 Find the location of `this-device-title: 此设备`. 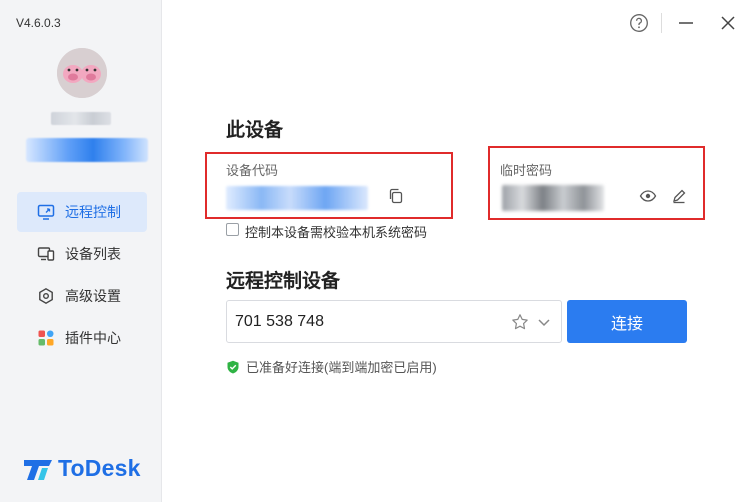

this-device-title: 此设备 is located at coordinates (255, 130).